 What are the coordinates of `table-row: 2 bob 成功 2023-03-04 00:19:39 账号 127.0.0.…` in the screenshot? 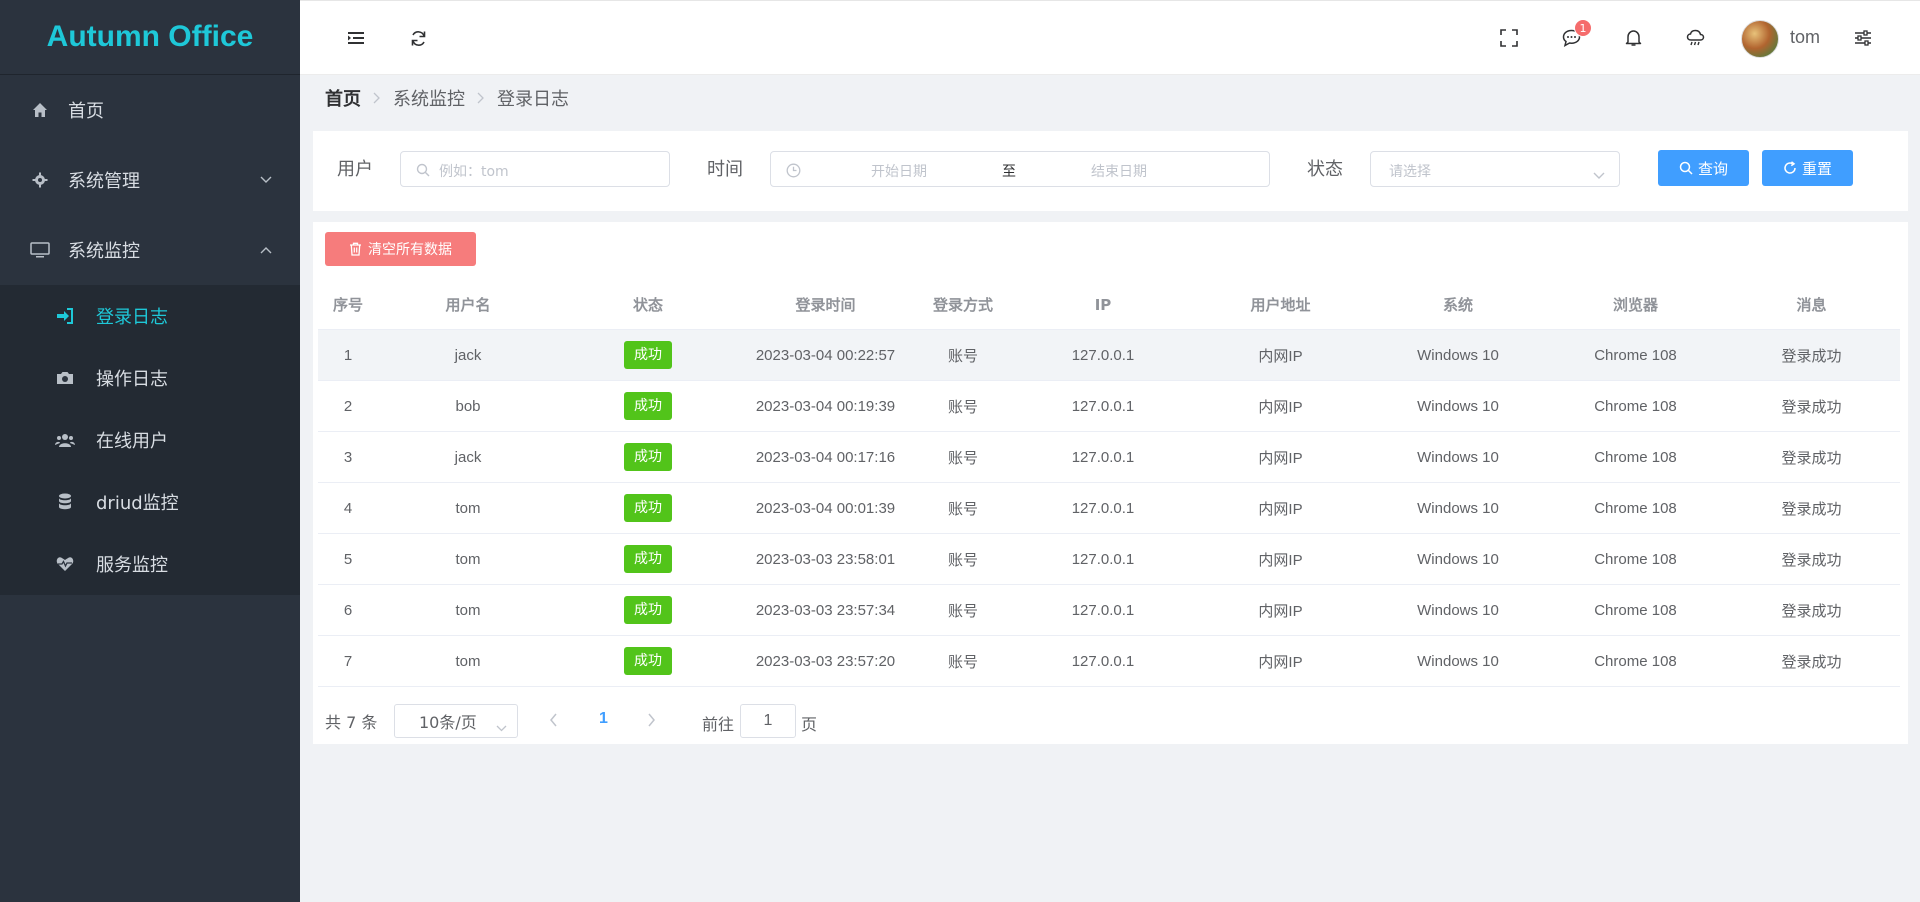 It's located at (1109, 406).